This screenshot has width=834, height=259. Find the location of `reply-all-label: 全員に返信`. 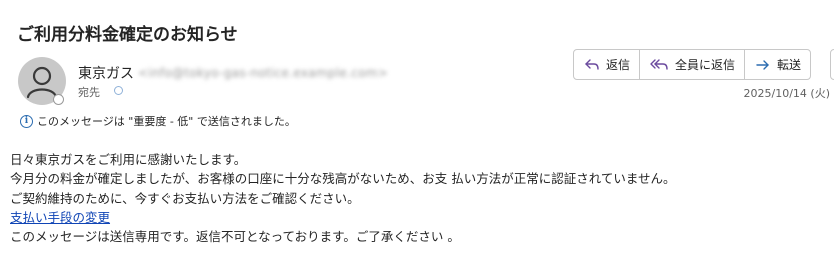

reply-all-label: 全員に返信 is located at coordinates (705, 65).